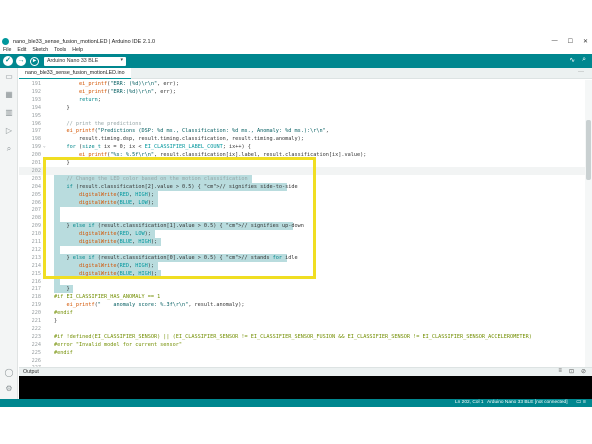  I want to click on account-icon: ◯, so click(9, 373).